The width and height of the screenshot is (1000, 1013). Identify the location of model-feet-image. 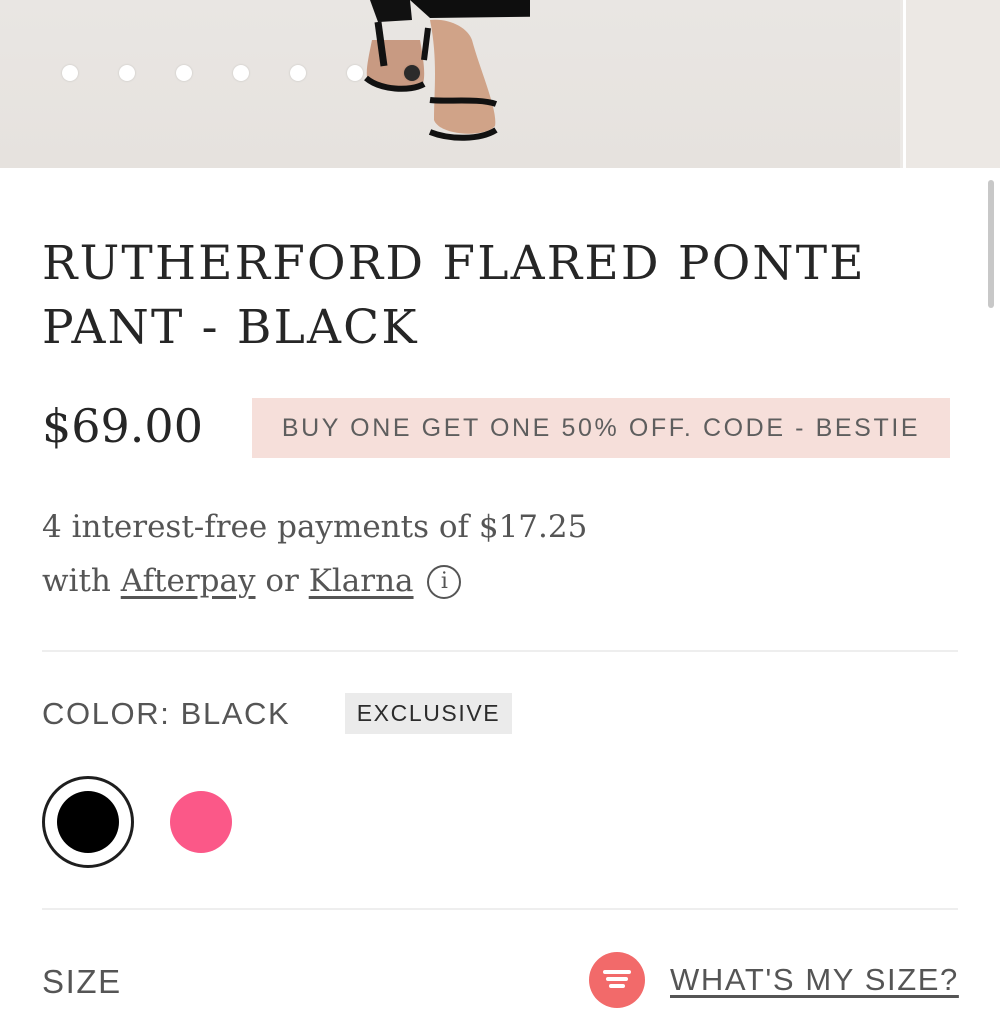
(447, 70).